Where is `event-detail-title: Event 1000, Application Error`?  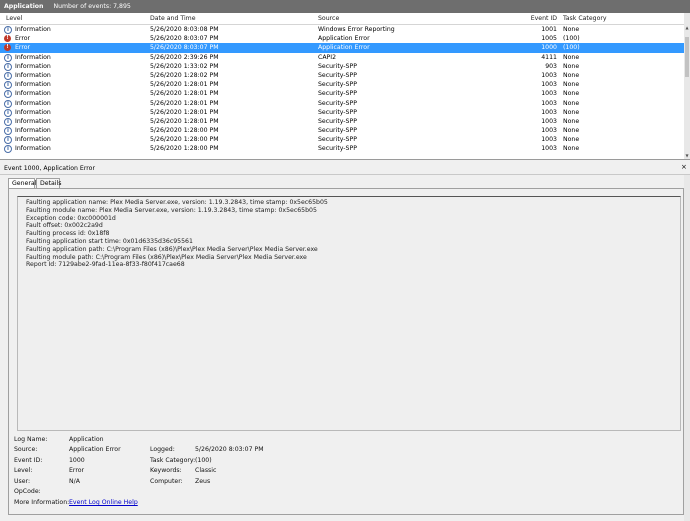
event-detail-title: Event 1000, Application Error is located at coordinates (49, 168).